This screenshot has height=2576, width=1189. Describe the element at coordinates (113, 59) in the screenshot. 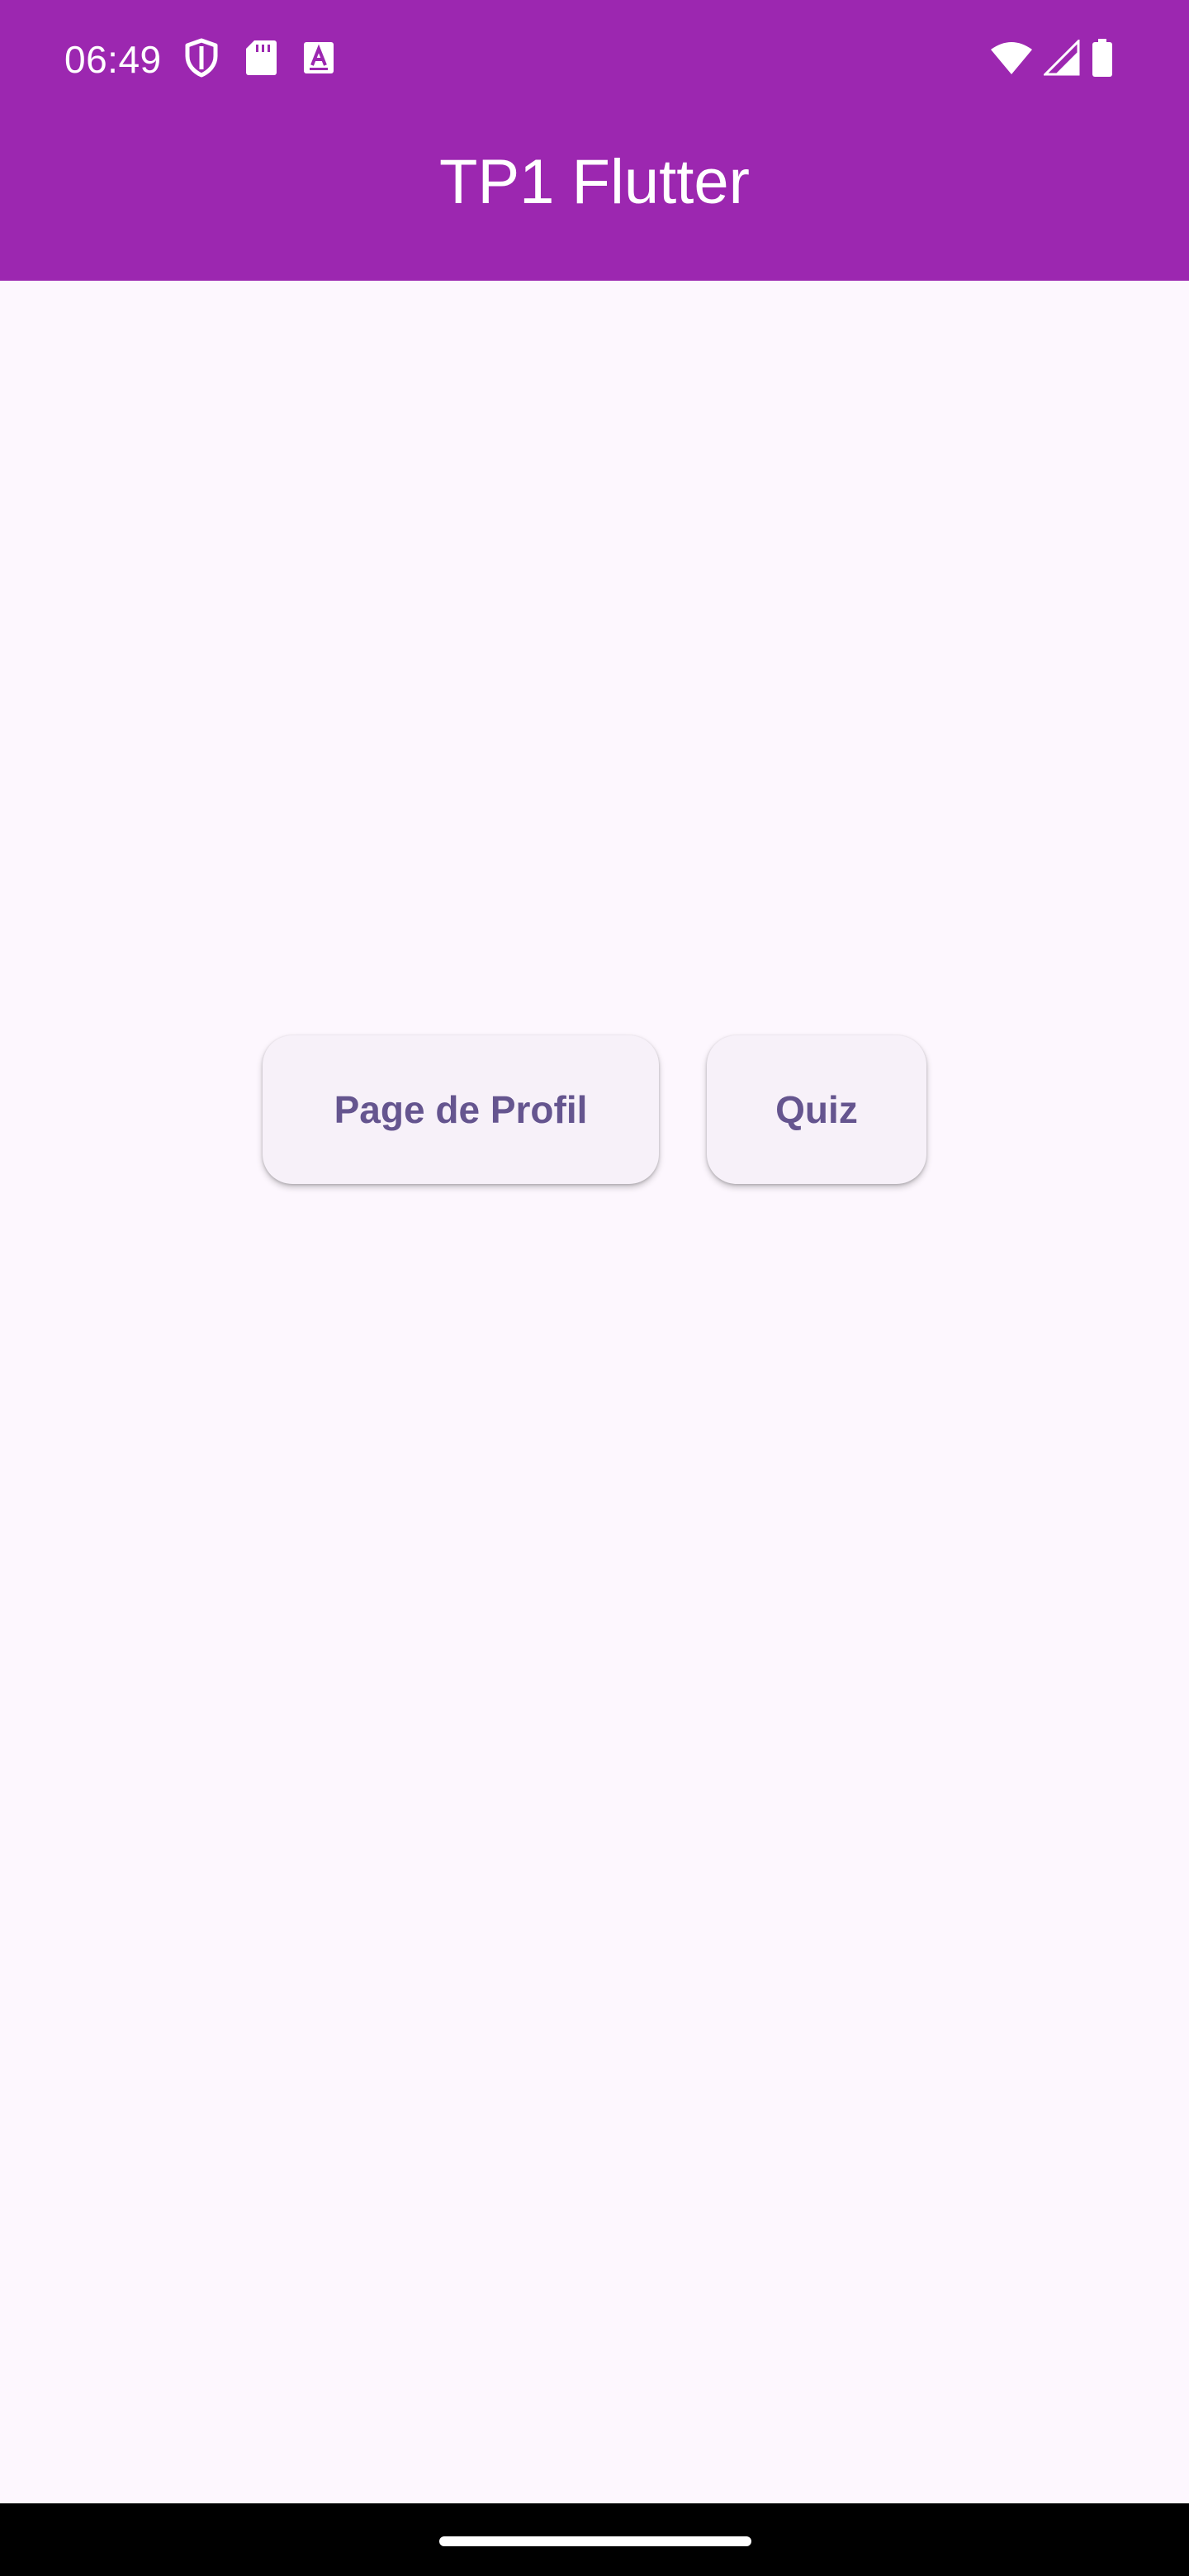

I see `status-time: 06:49` at that location.